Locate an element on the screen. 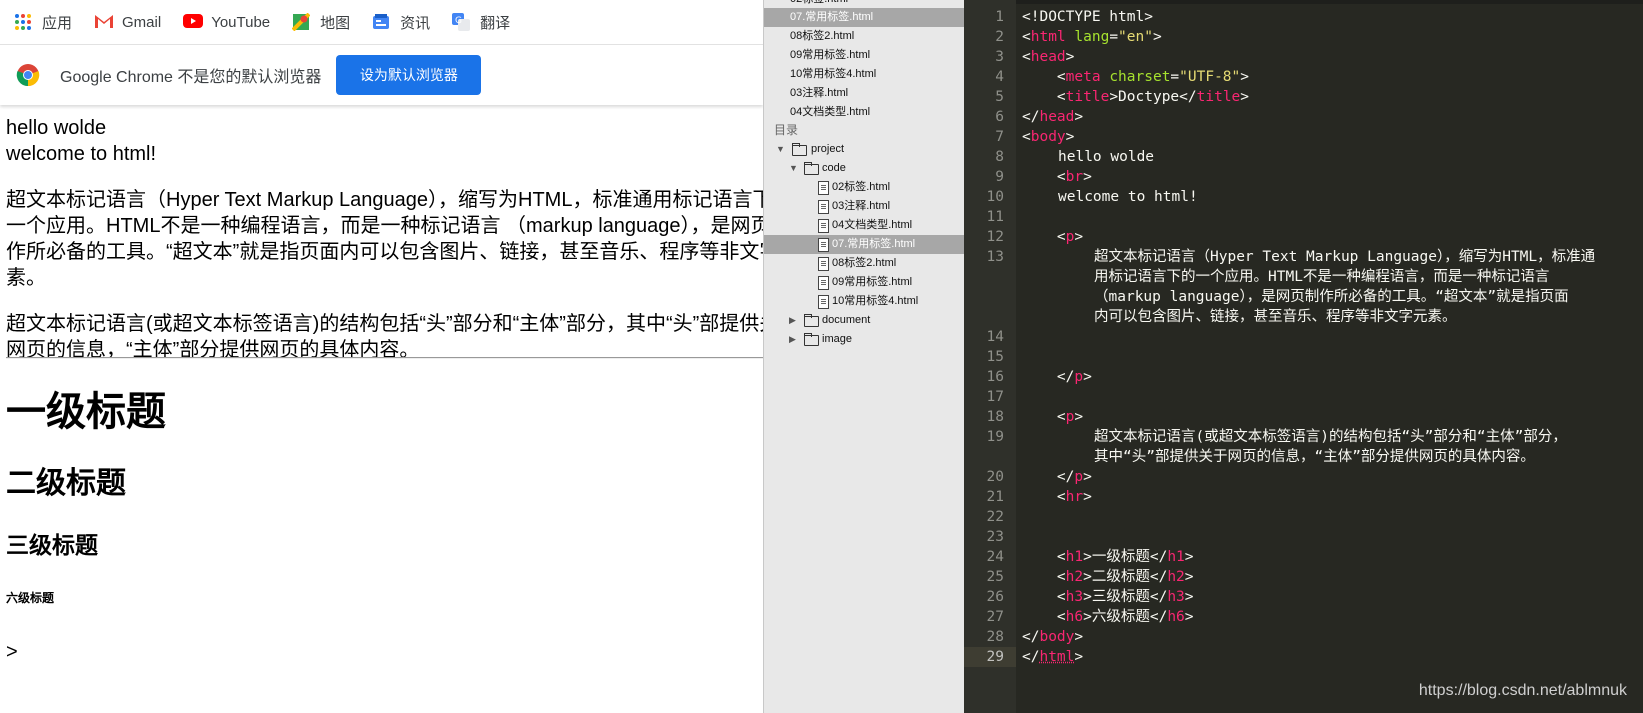 This screenshot has height=713, width=1643. line-number: 23 is located at coordinates (995, 537).